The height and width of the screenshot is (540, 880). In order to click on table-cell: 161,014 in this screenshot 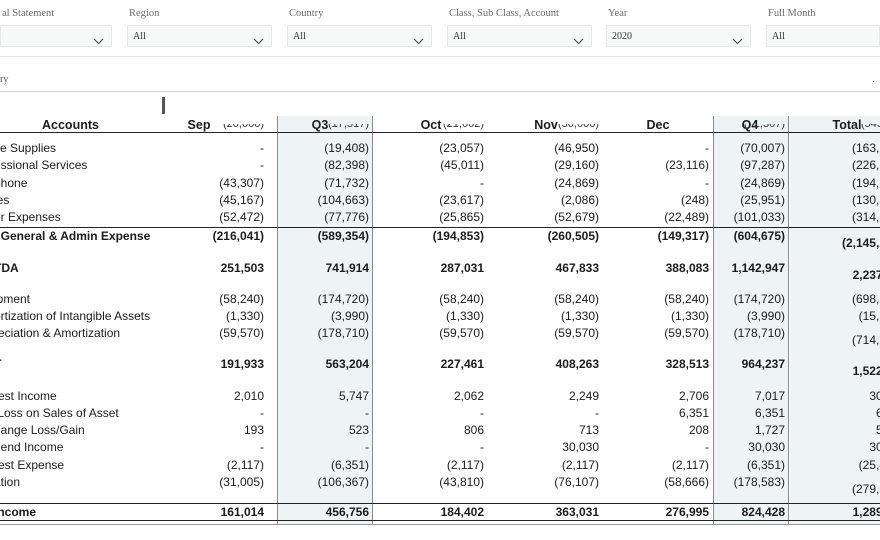, I will do `click(242, 512)`.